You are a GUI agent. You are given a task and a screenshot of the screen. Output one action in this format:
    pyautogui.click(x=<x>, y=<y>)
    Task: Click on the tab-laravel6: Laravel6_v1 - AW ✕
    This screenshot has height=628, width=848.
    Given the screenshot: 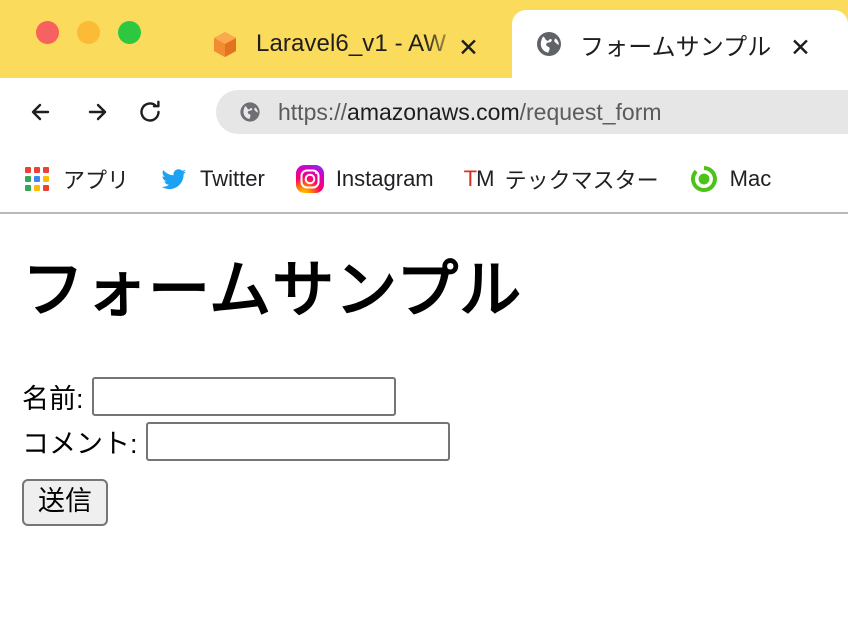 What is the action you would take?
    pyautogui.click(x=346, y=44)
    